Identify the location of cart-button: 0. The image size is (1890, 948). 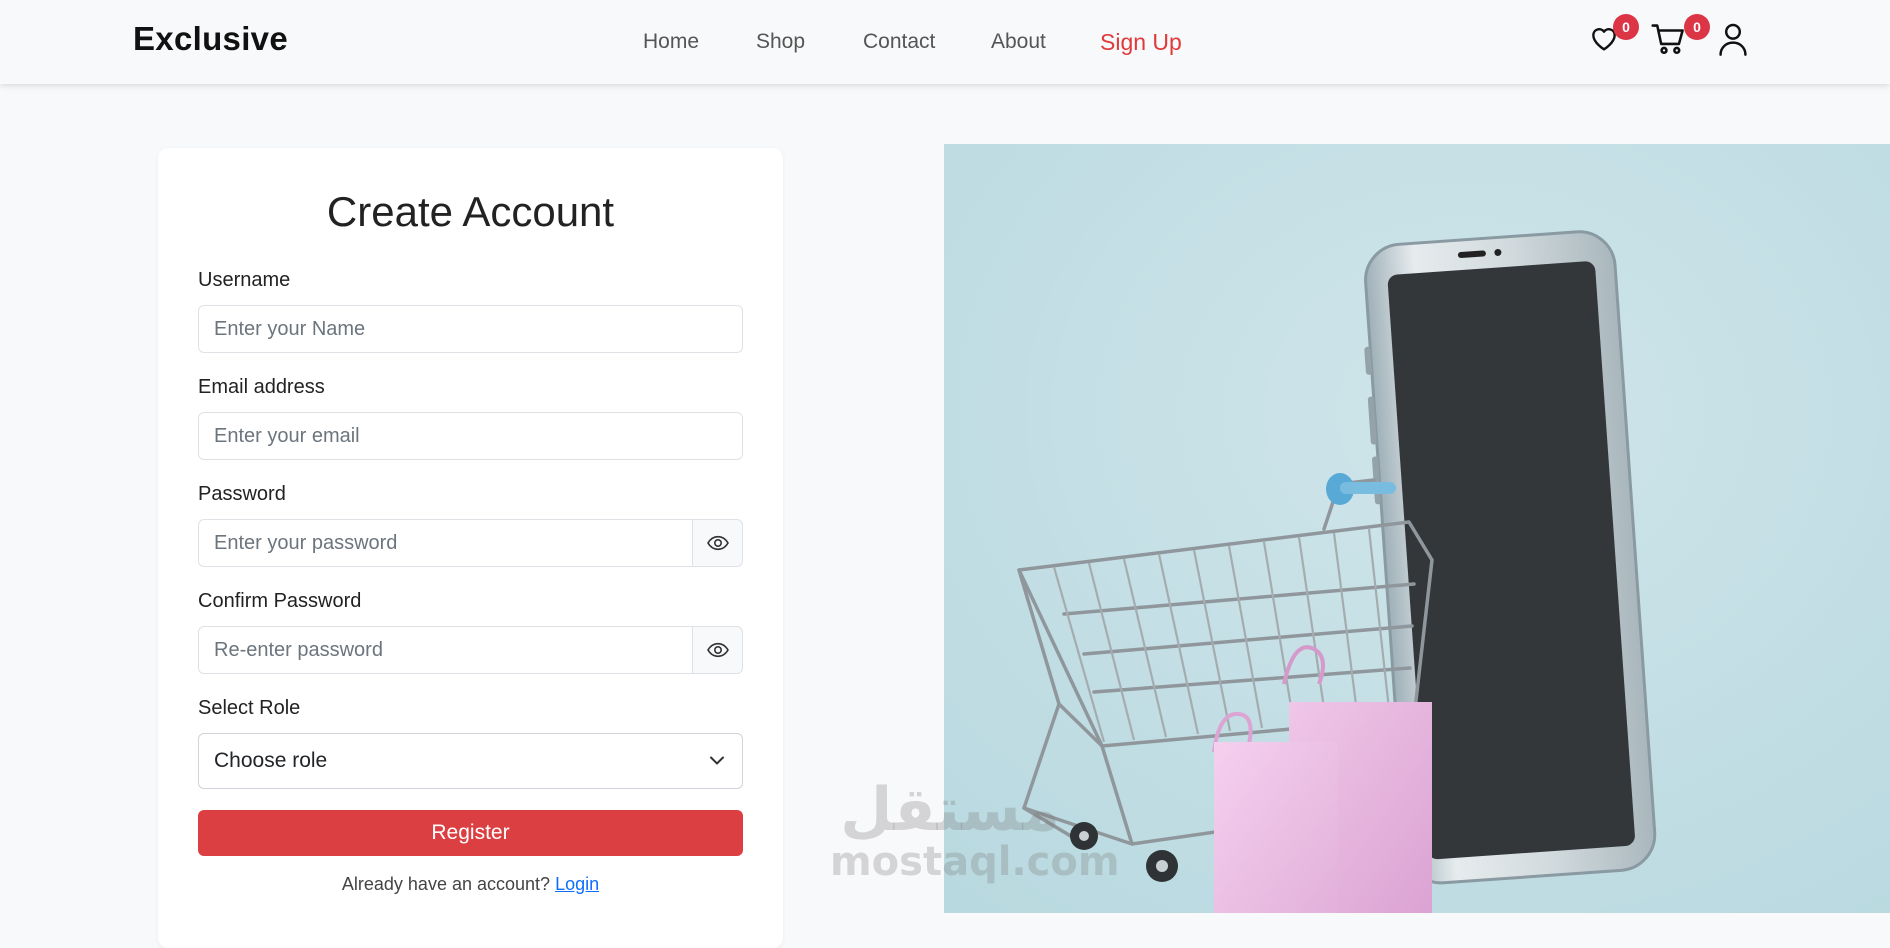
(1680, 38).